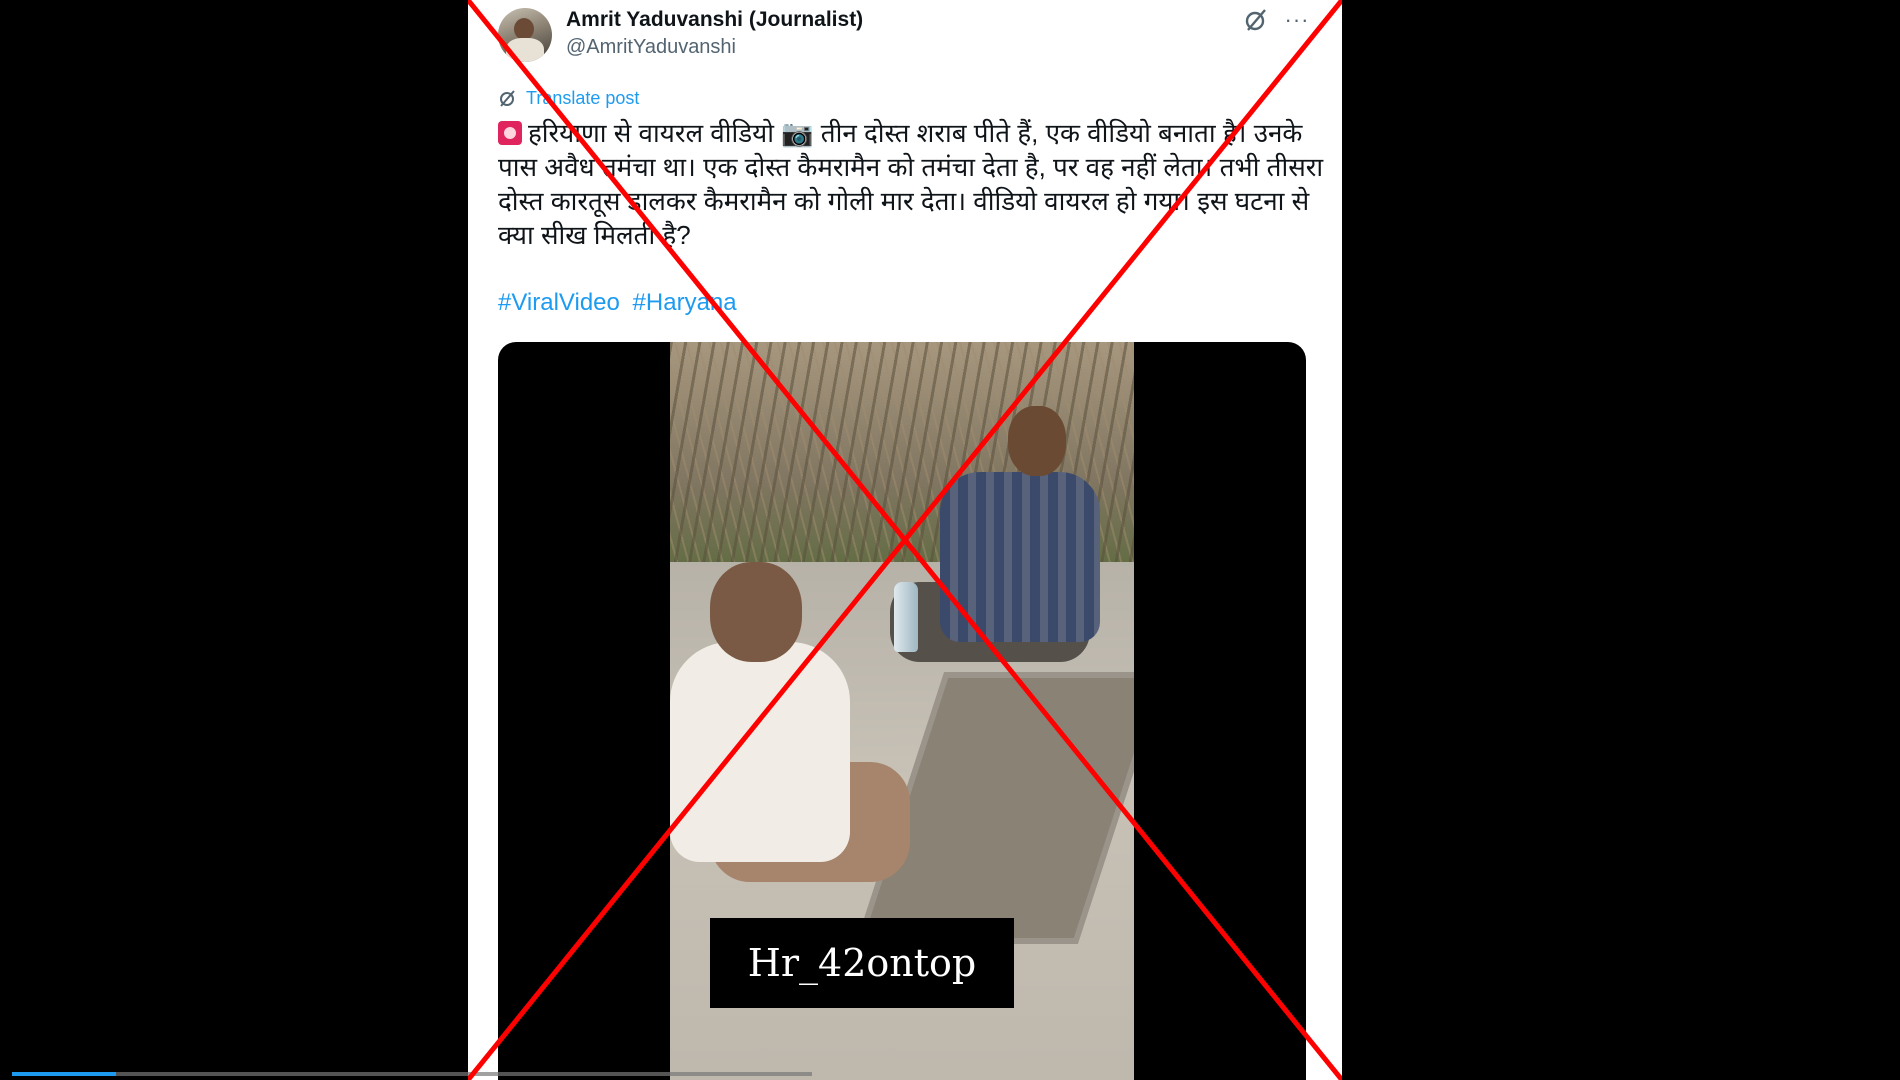  I want to click on author-handle: @AmritYaduvanshi, so click(651, 47).